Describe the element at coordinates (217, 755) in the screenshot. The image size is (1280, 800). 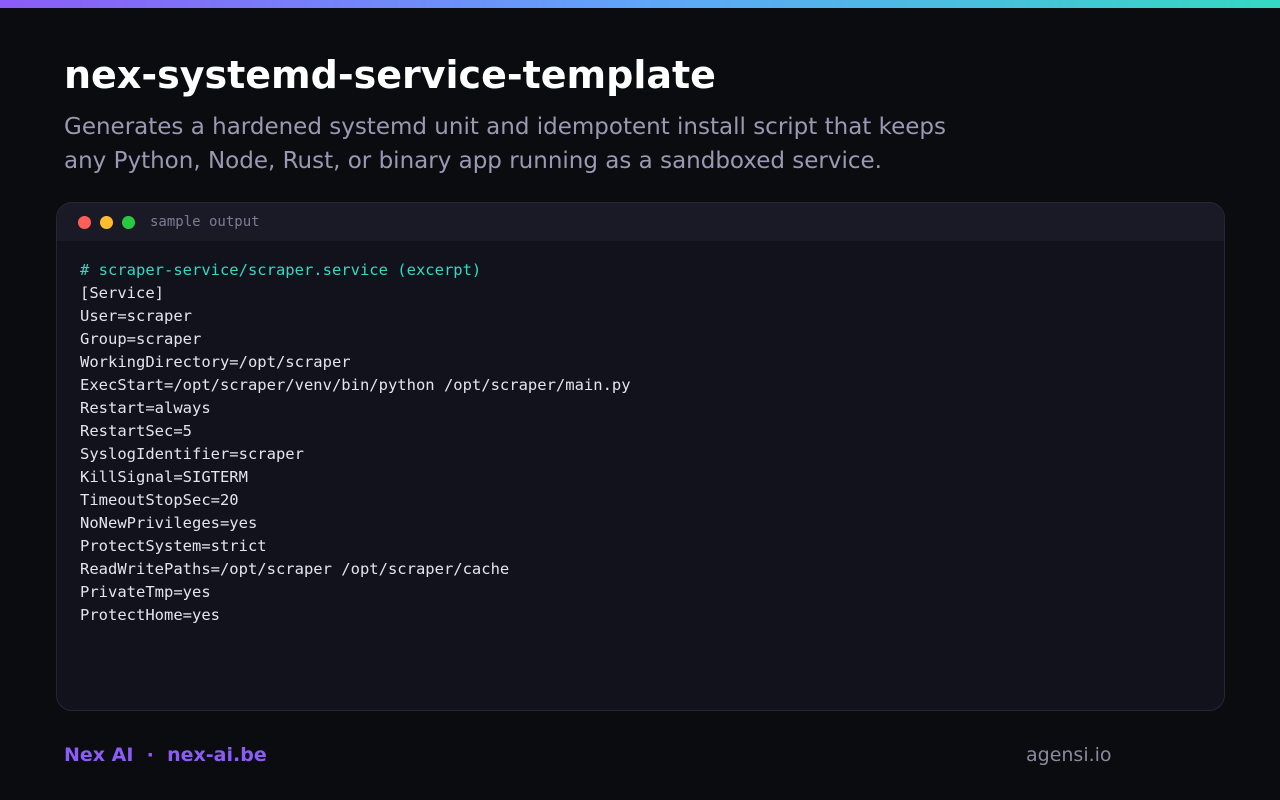
I see `brand-site-link: nex-ai.be` at that location.